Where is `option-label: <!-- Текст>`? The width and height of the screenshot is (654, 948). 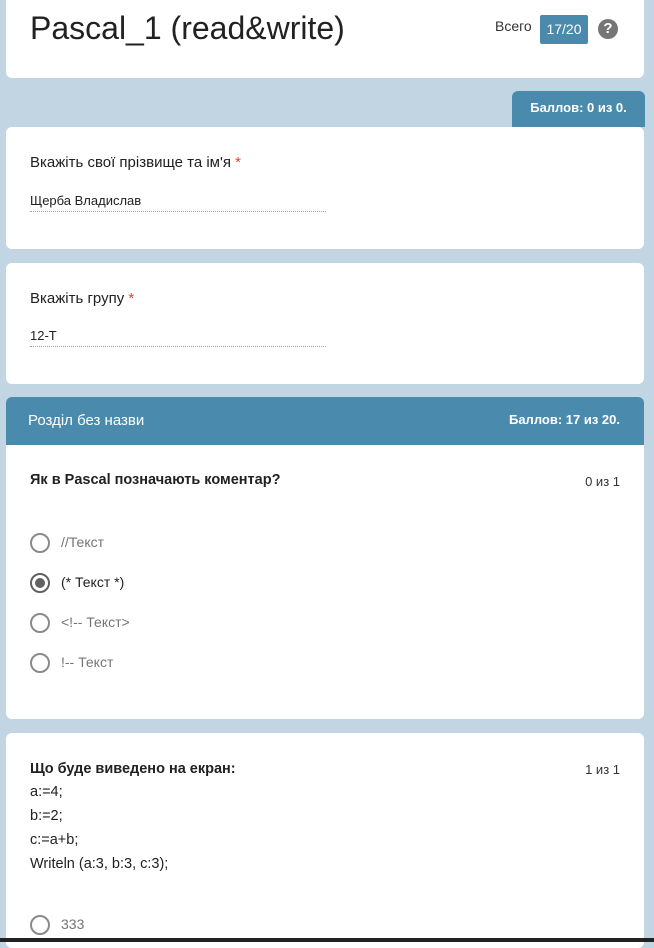
option-label: <!-- Текст> is located at coordinates (95, 622).